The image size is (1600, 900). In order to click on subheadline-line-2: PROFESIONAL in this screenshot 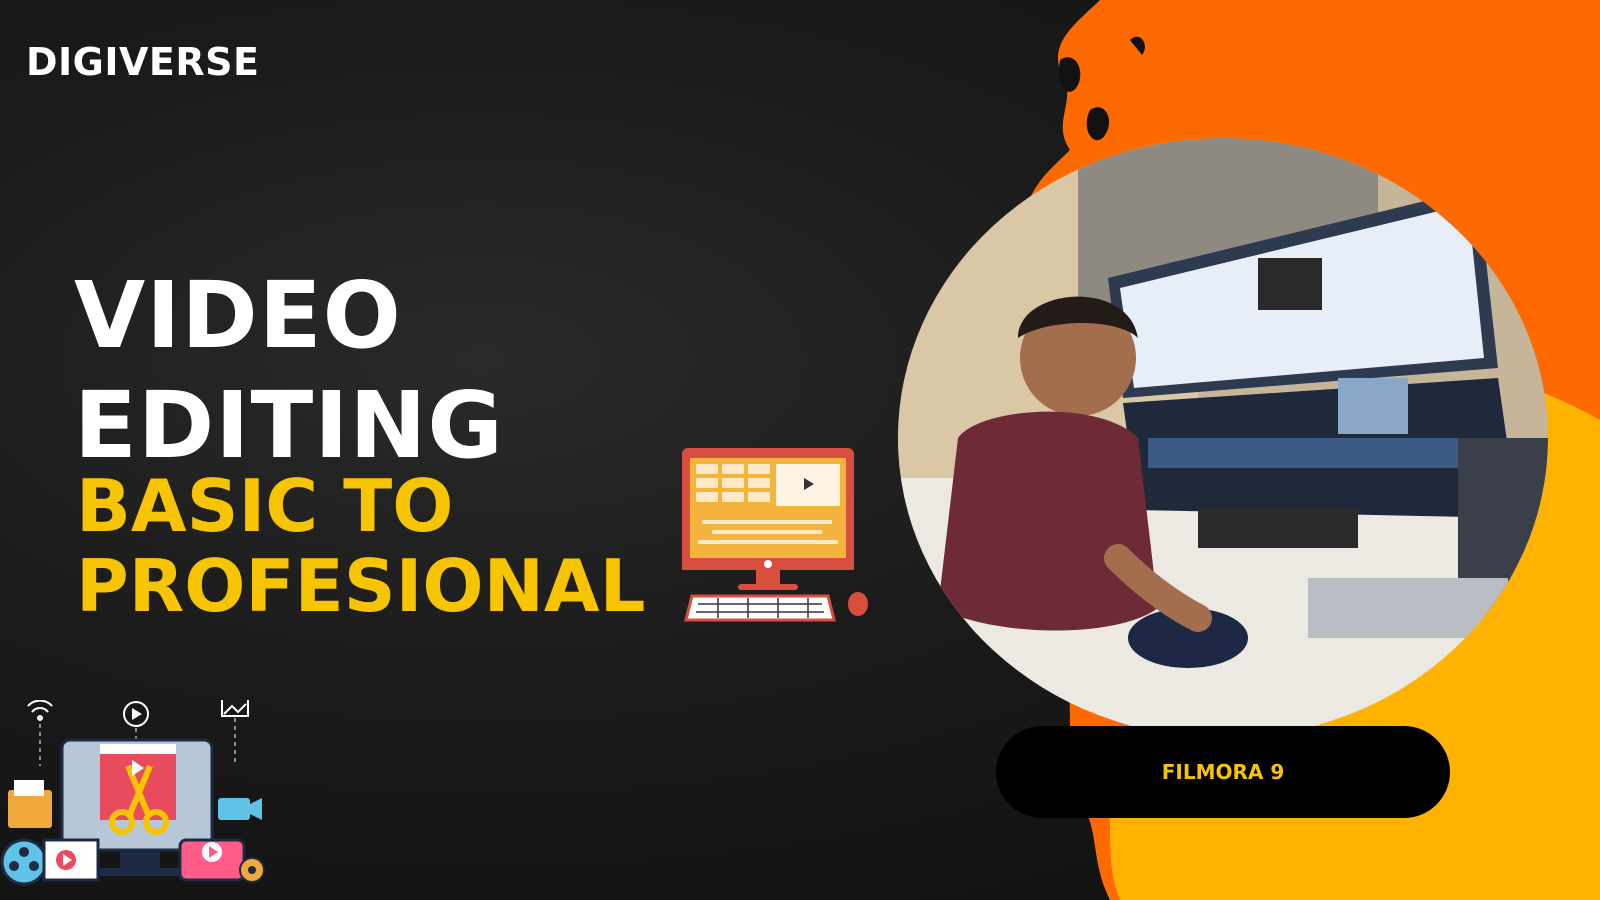, I will do `click(361, 586)`.